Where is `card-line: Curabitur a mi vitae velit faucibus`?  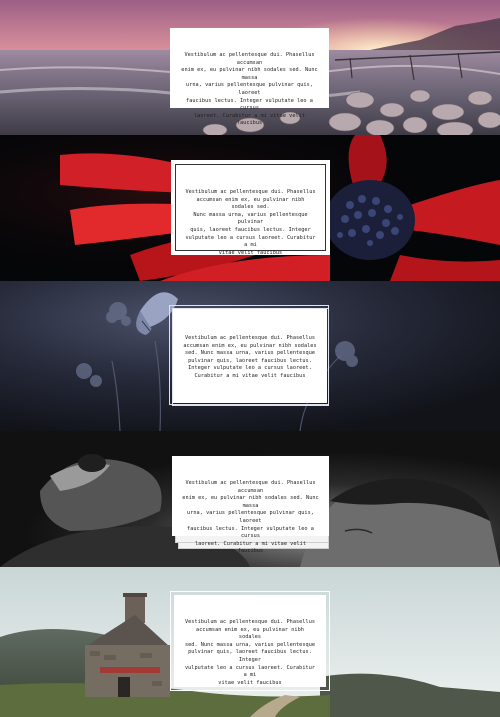
card-line: Curabitur a mi vitae velit faucibus is located at coordinates (250, 375).